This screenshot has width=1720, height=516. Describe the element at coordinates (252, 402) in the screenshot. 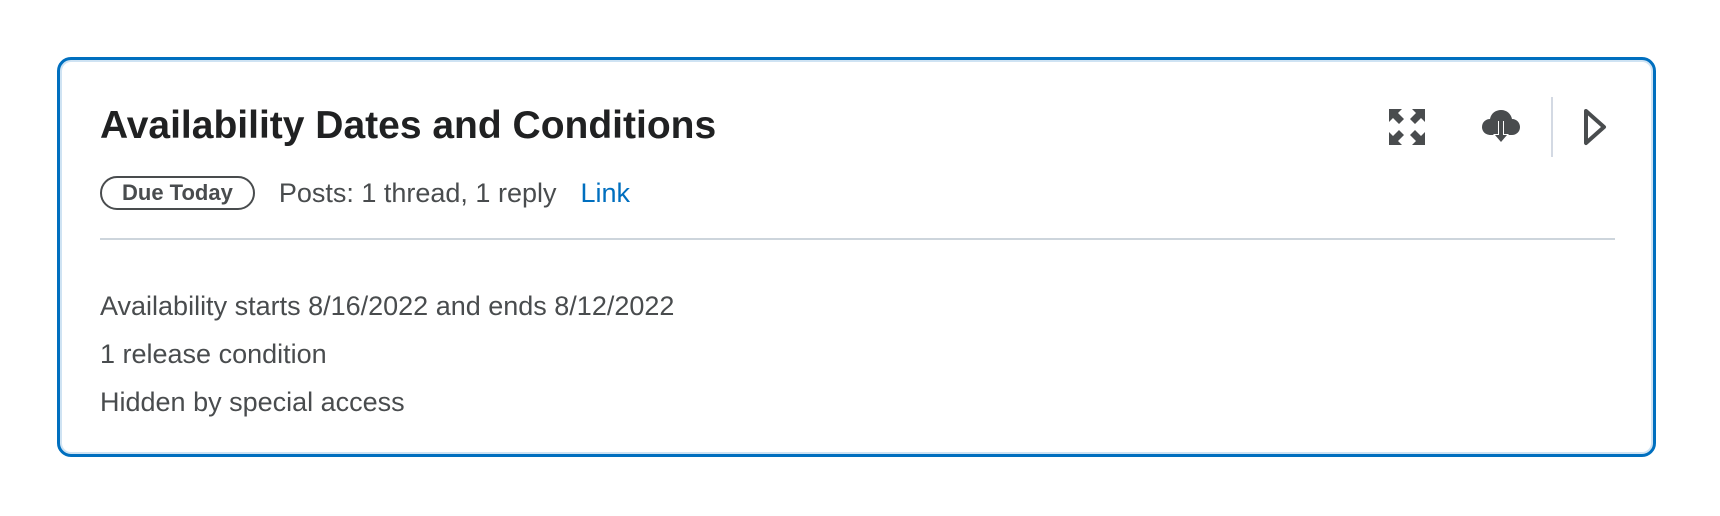

I see `special-access: Hidden by special access` at that location.